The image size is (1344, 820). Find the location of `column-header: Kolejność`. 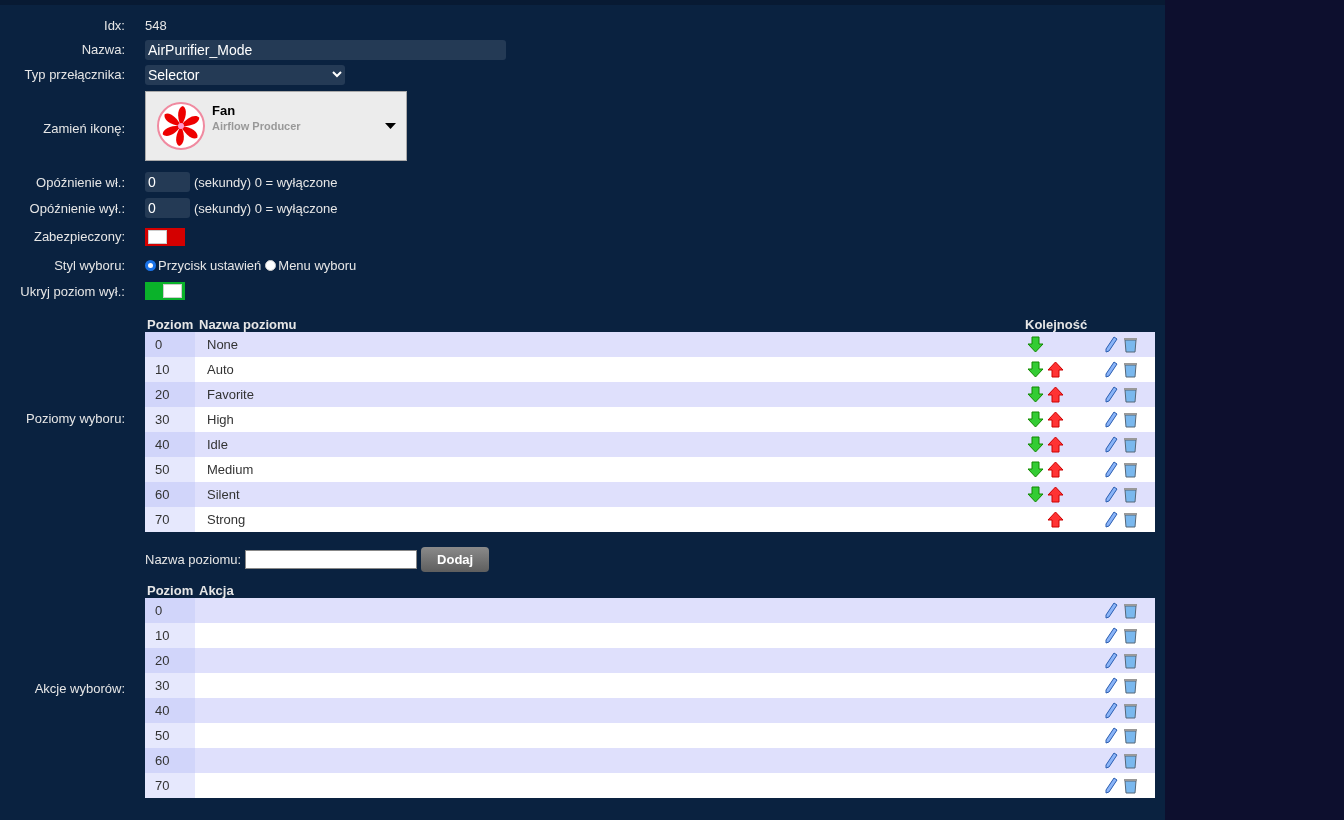

column-header: Kolejność is located at coordinates (1057, 324).